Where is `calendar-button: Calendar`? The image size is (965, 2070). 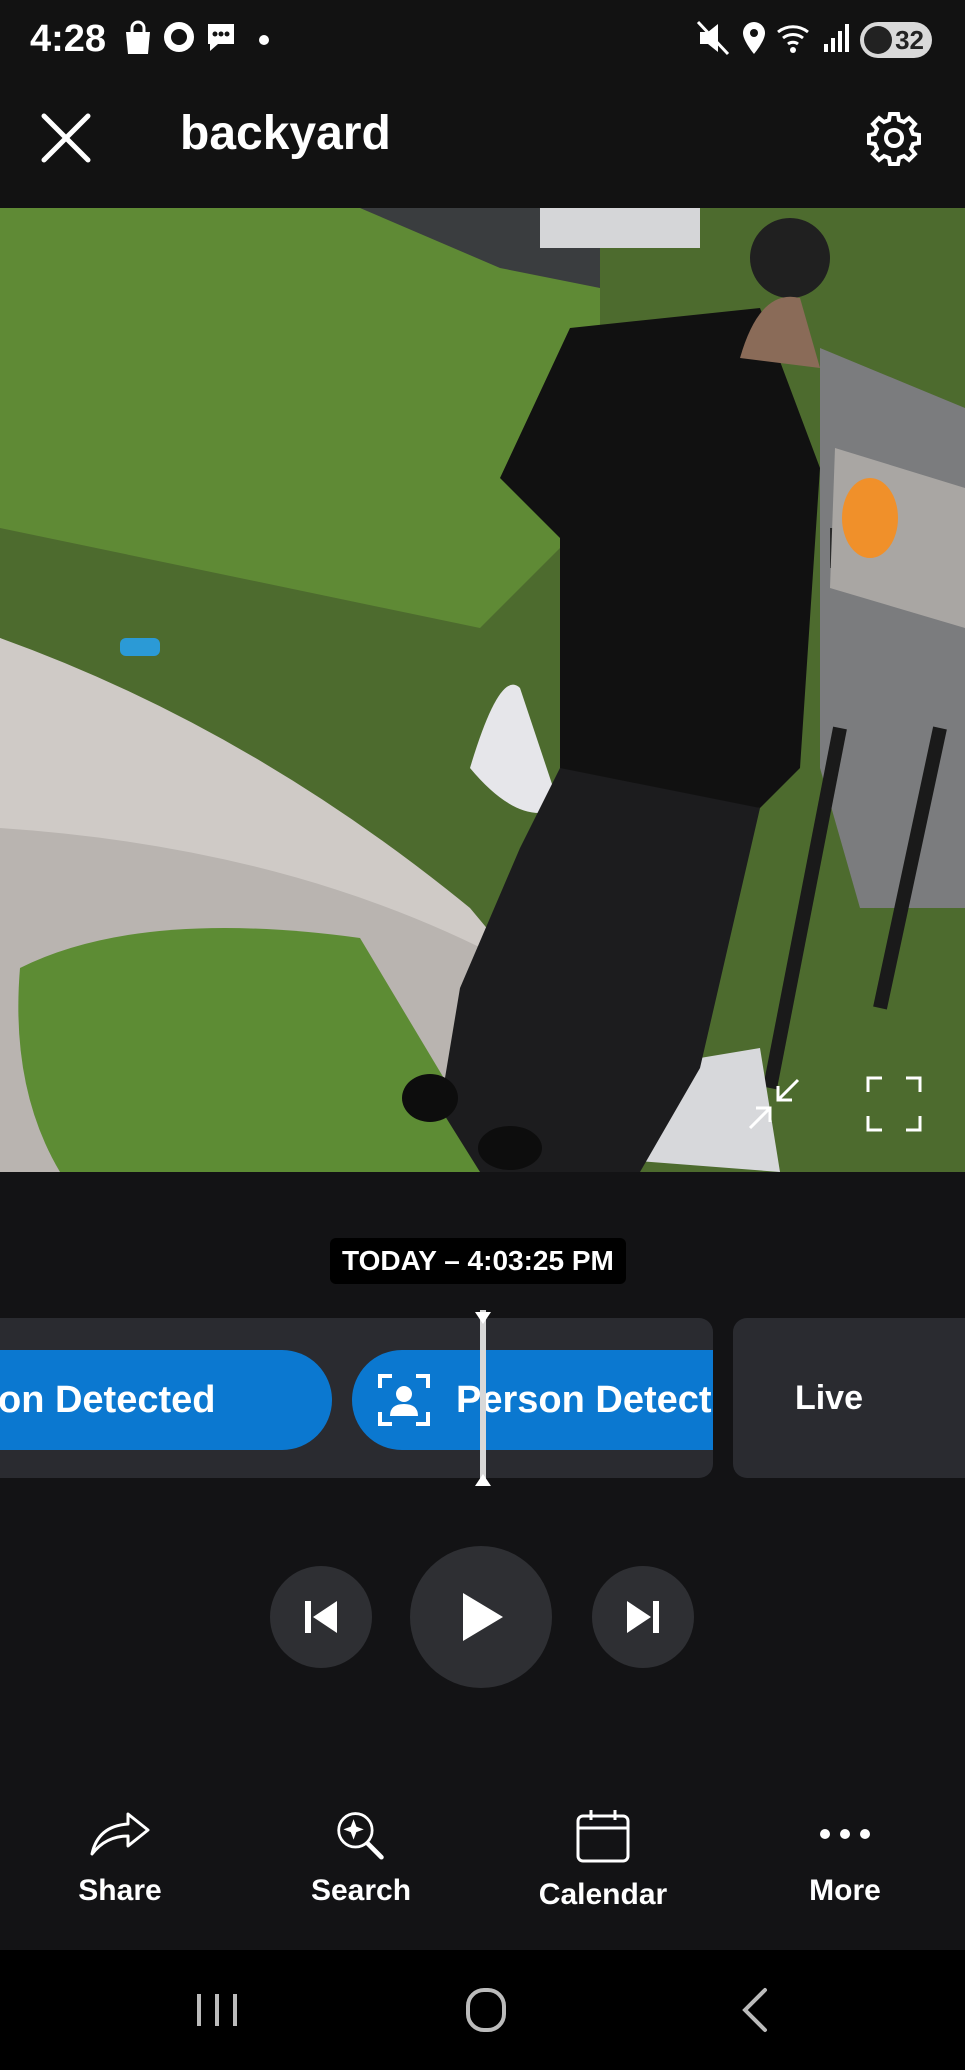 calendar-button: Calendar is located at coordinates (603, 1846).